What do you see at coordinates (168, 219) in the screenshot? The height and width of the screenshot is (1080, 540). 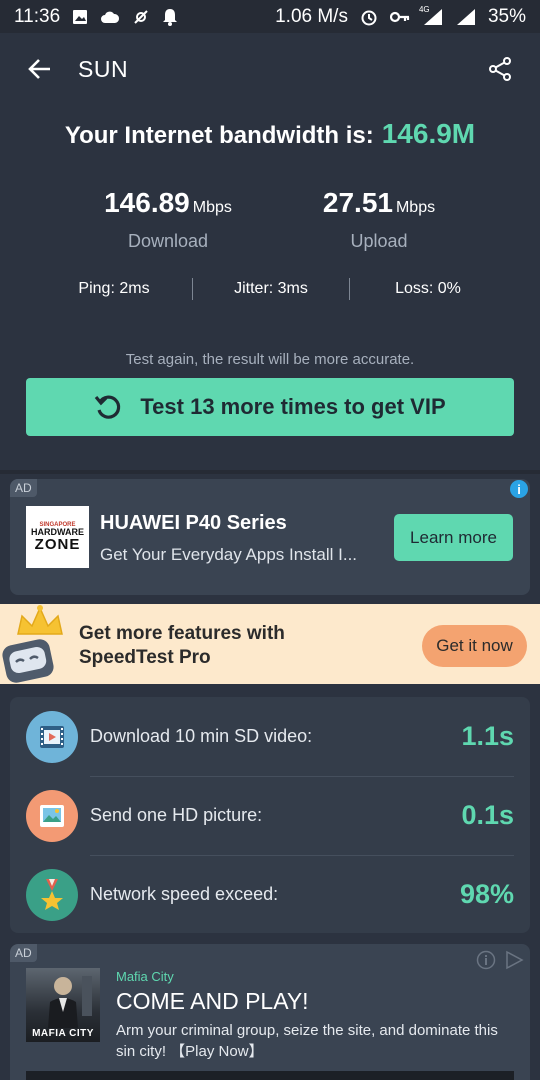 I see `download-stat: 146.89 Mbps Download` at bounding box center [168, 219].